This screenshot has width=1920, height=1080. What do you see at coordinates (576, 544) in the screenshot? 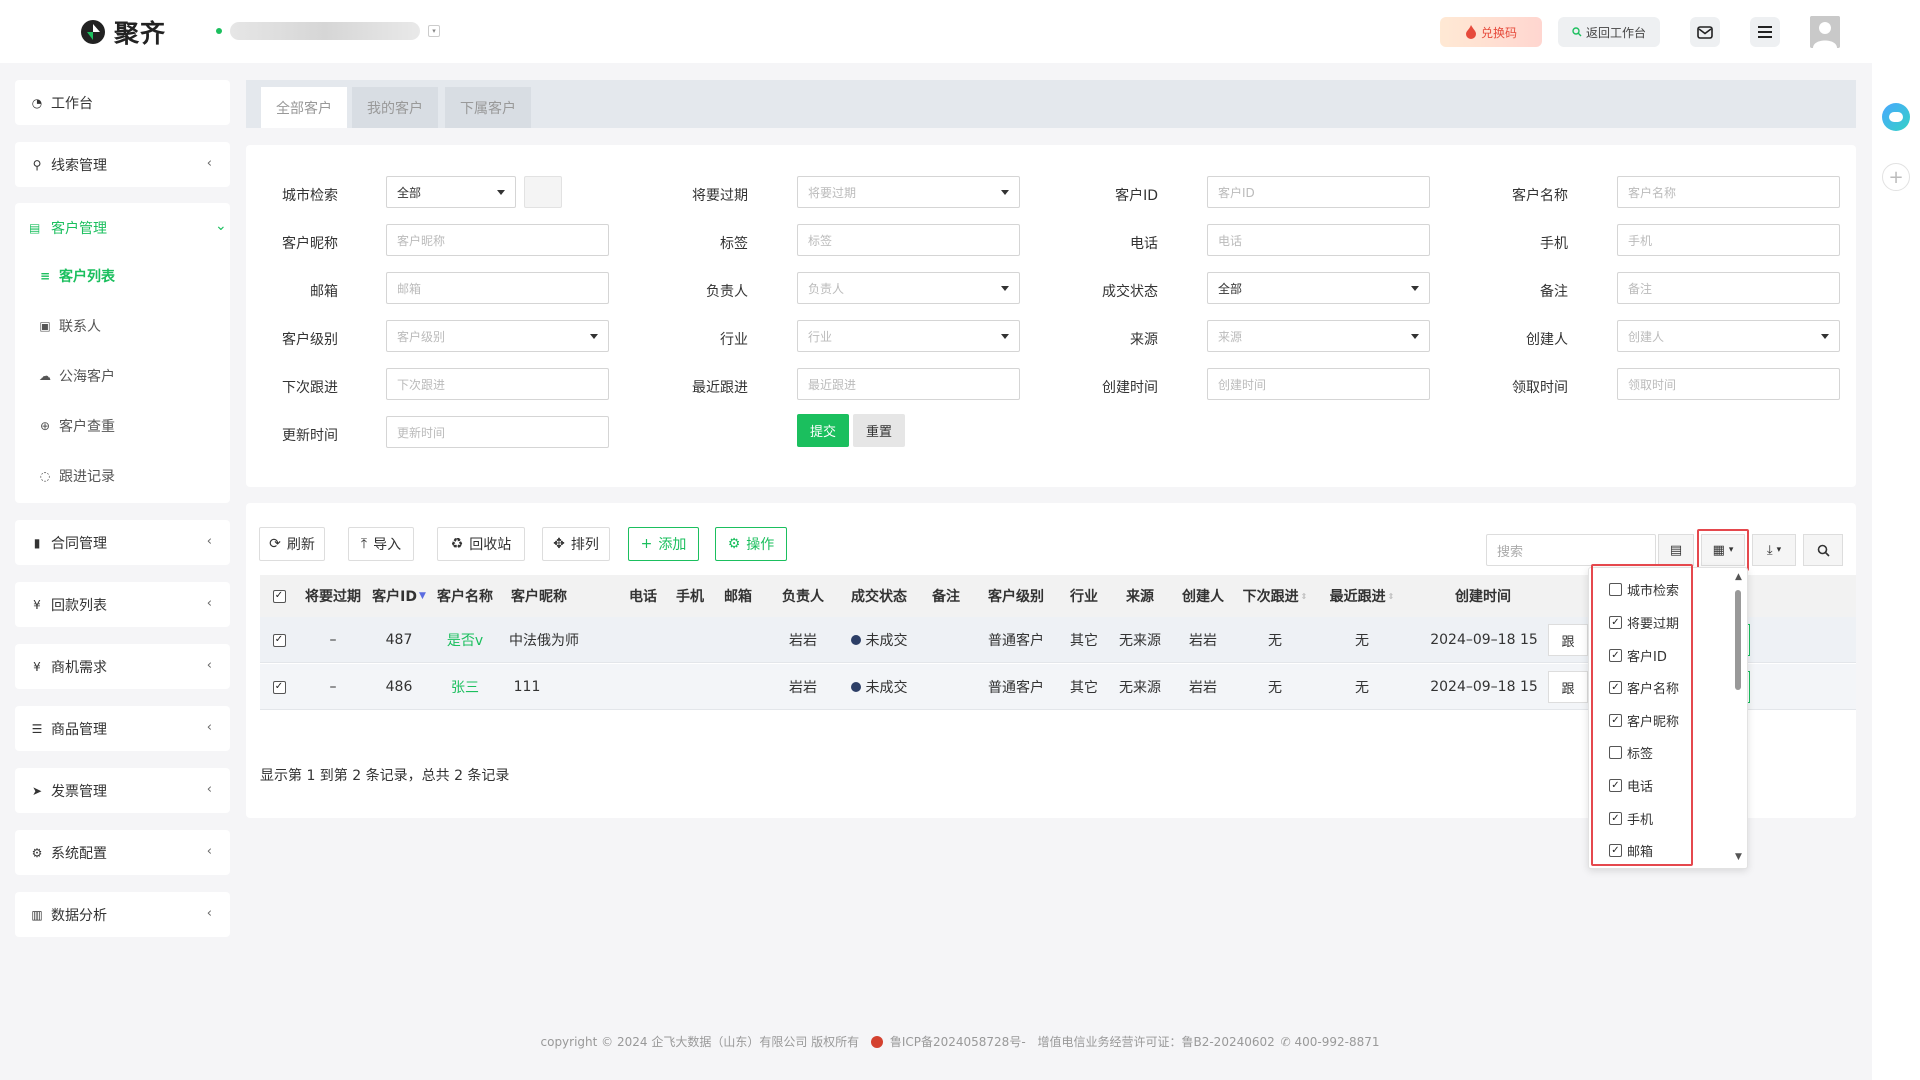
I see `sort-button: ✥ 排列` at bounding box center [576, 544].